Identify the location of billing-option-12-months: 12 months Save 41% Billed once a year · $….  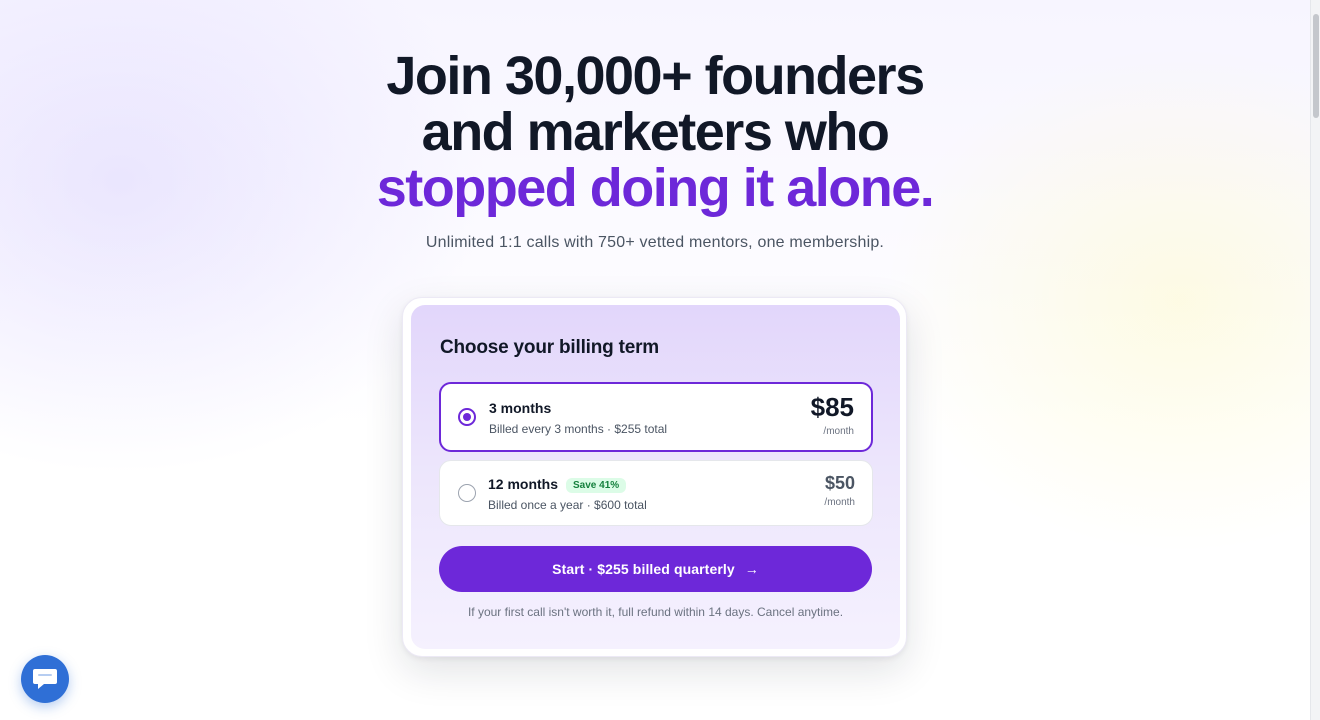
(656, 493).